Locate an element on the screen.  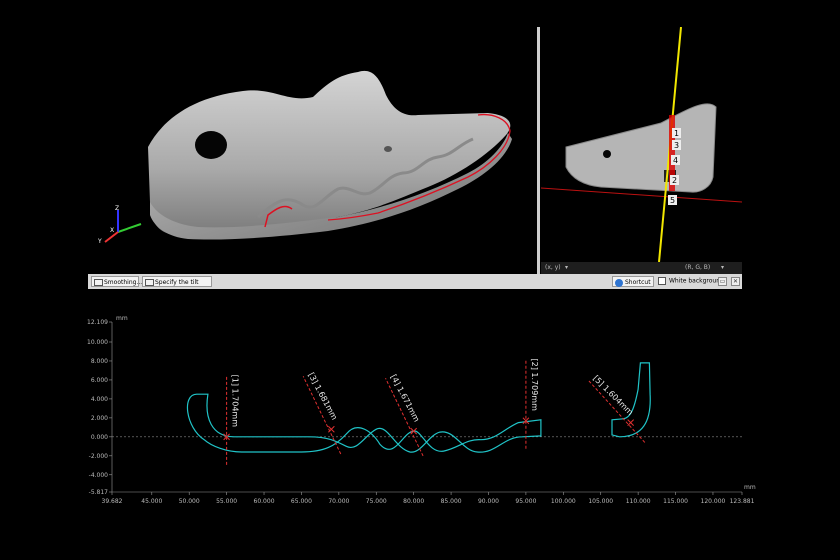
measurement-3: [4] 1.671mm is located at coordinates (404, 415).